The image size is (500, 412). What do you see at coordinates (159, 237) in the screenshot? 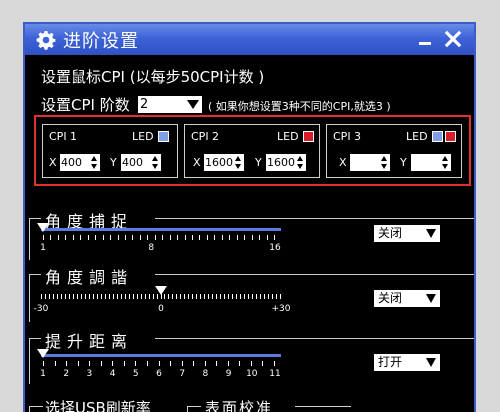
I see `angle-snap-ticks` at bounding box center [159, 237].